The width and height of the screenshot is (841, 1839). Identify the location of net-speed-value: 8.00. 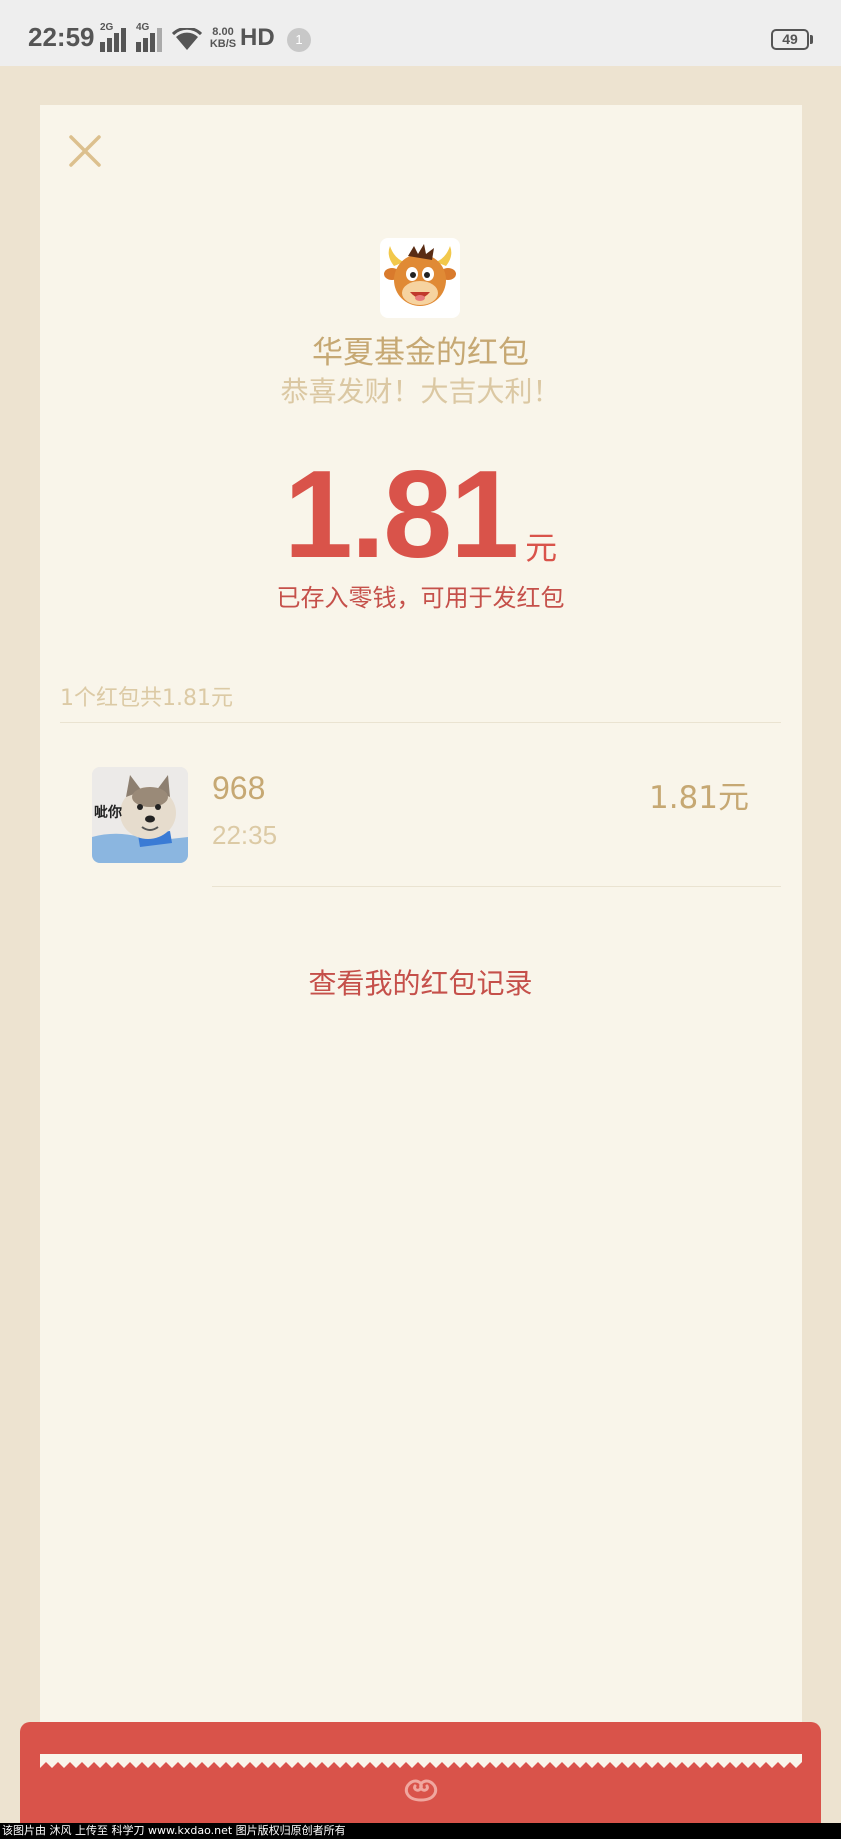
(223, 32).